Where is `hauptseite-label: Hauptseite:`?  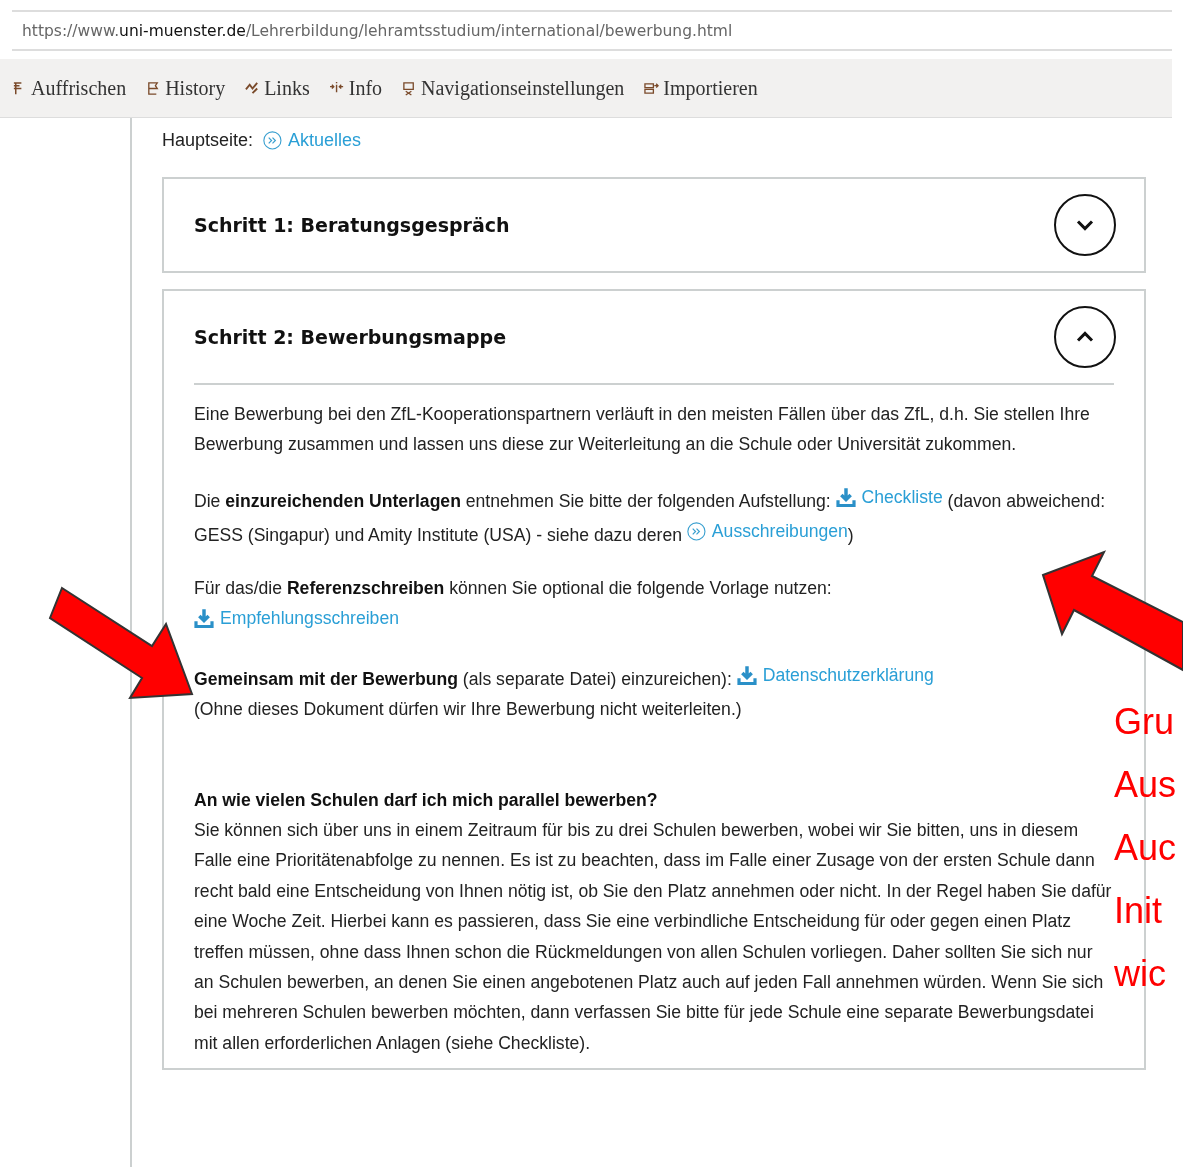
hauptseite-label: Hauptseite: is located at coordinates (208, 140).